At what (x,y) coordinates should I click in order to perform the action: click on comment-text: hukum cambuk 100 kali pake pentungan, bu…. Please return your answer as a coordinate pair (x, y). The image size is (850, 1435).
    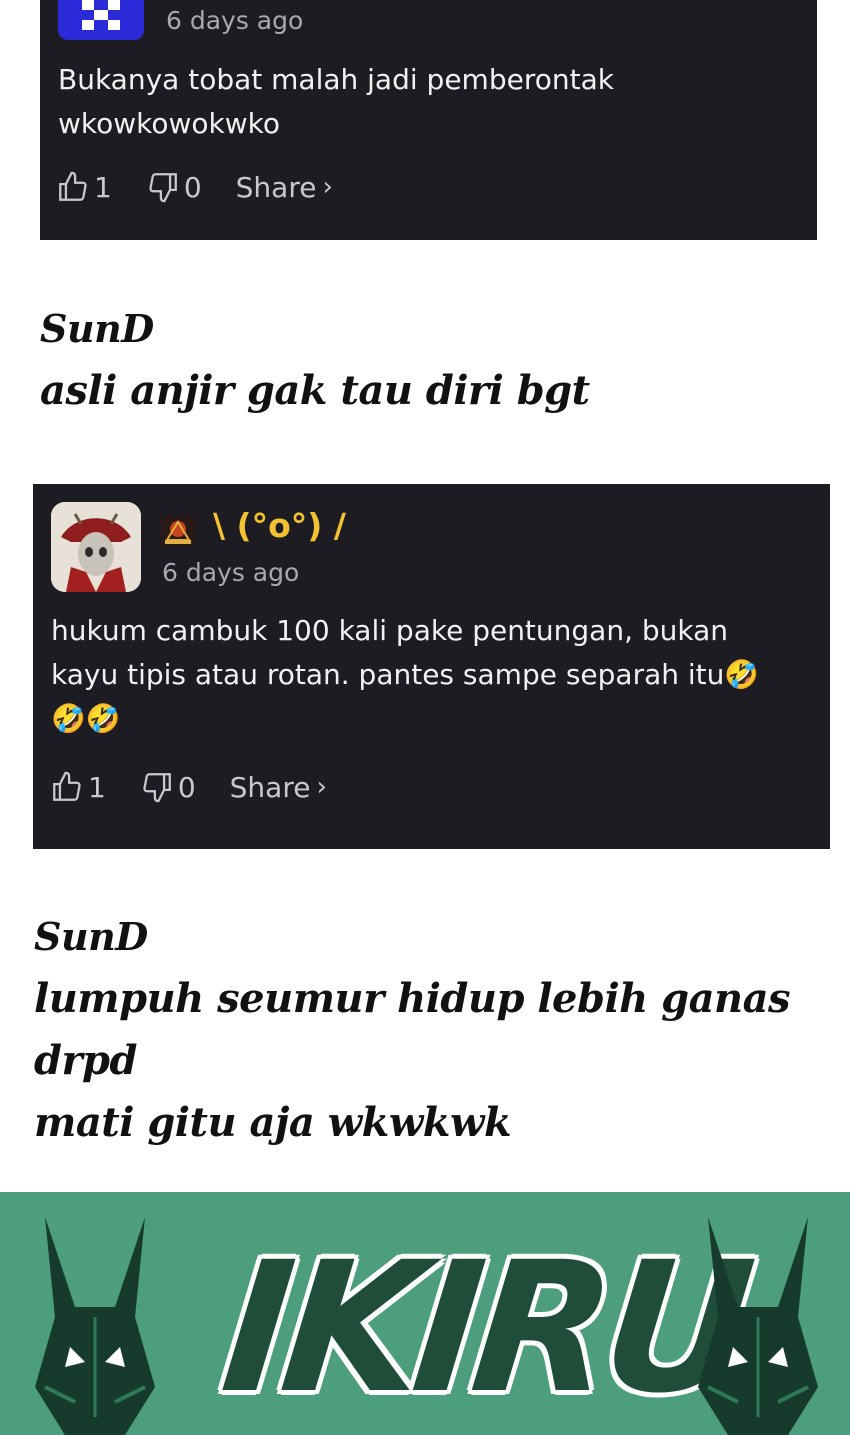
    Looking at the image, I should click on (405, 674).